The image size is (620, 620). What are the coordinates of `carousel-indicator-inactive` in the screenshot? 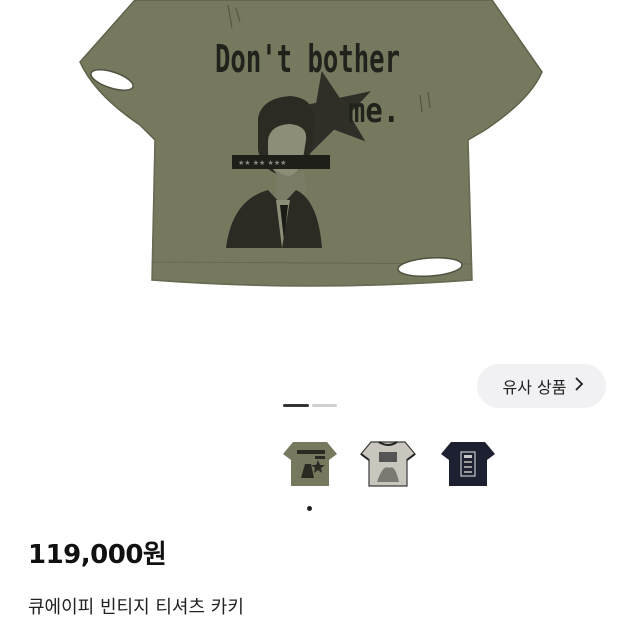 It's located at (324, 405).